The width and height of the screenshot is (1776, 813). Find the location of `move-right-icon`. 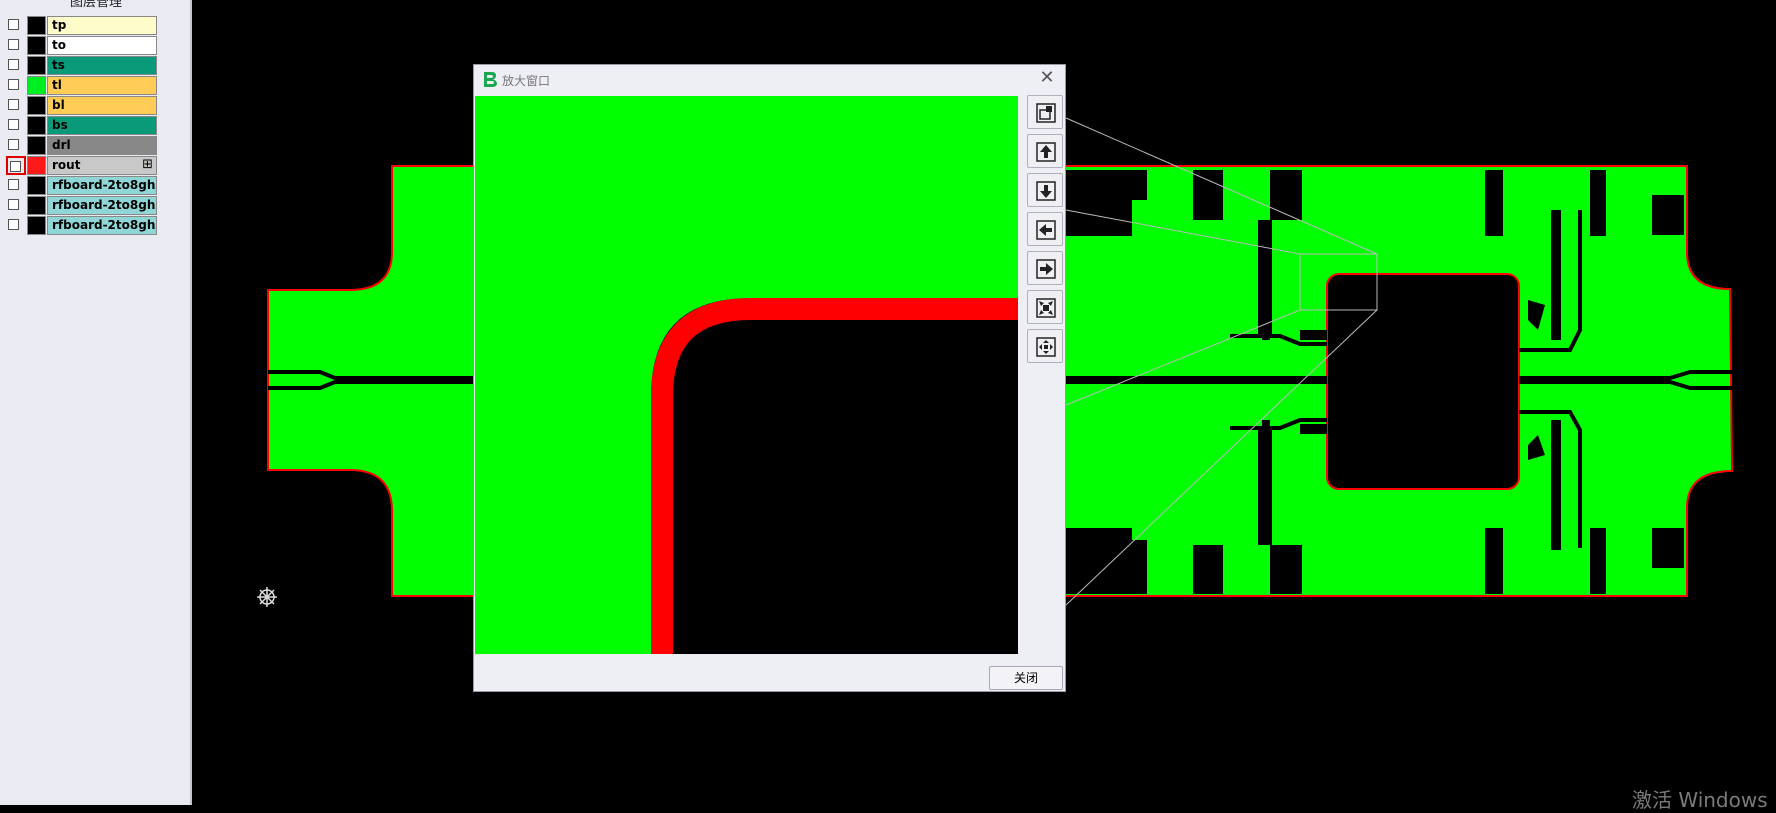

move-right-icon is located at coordinates (1046, 269).